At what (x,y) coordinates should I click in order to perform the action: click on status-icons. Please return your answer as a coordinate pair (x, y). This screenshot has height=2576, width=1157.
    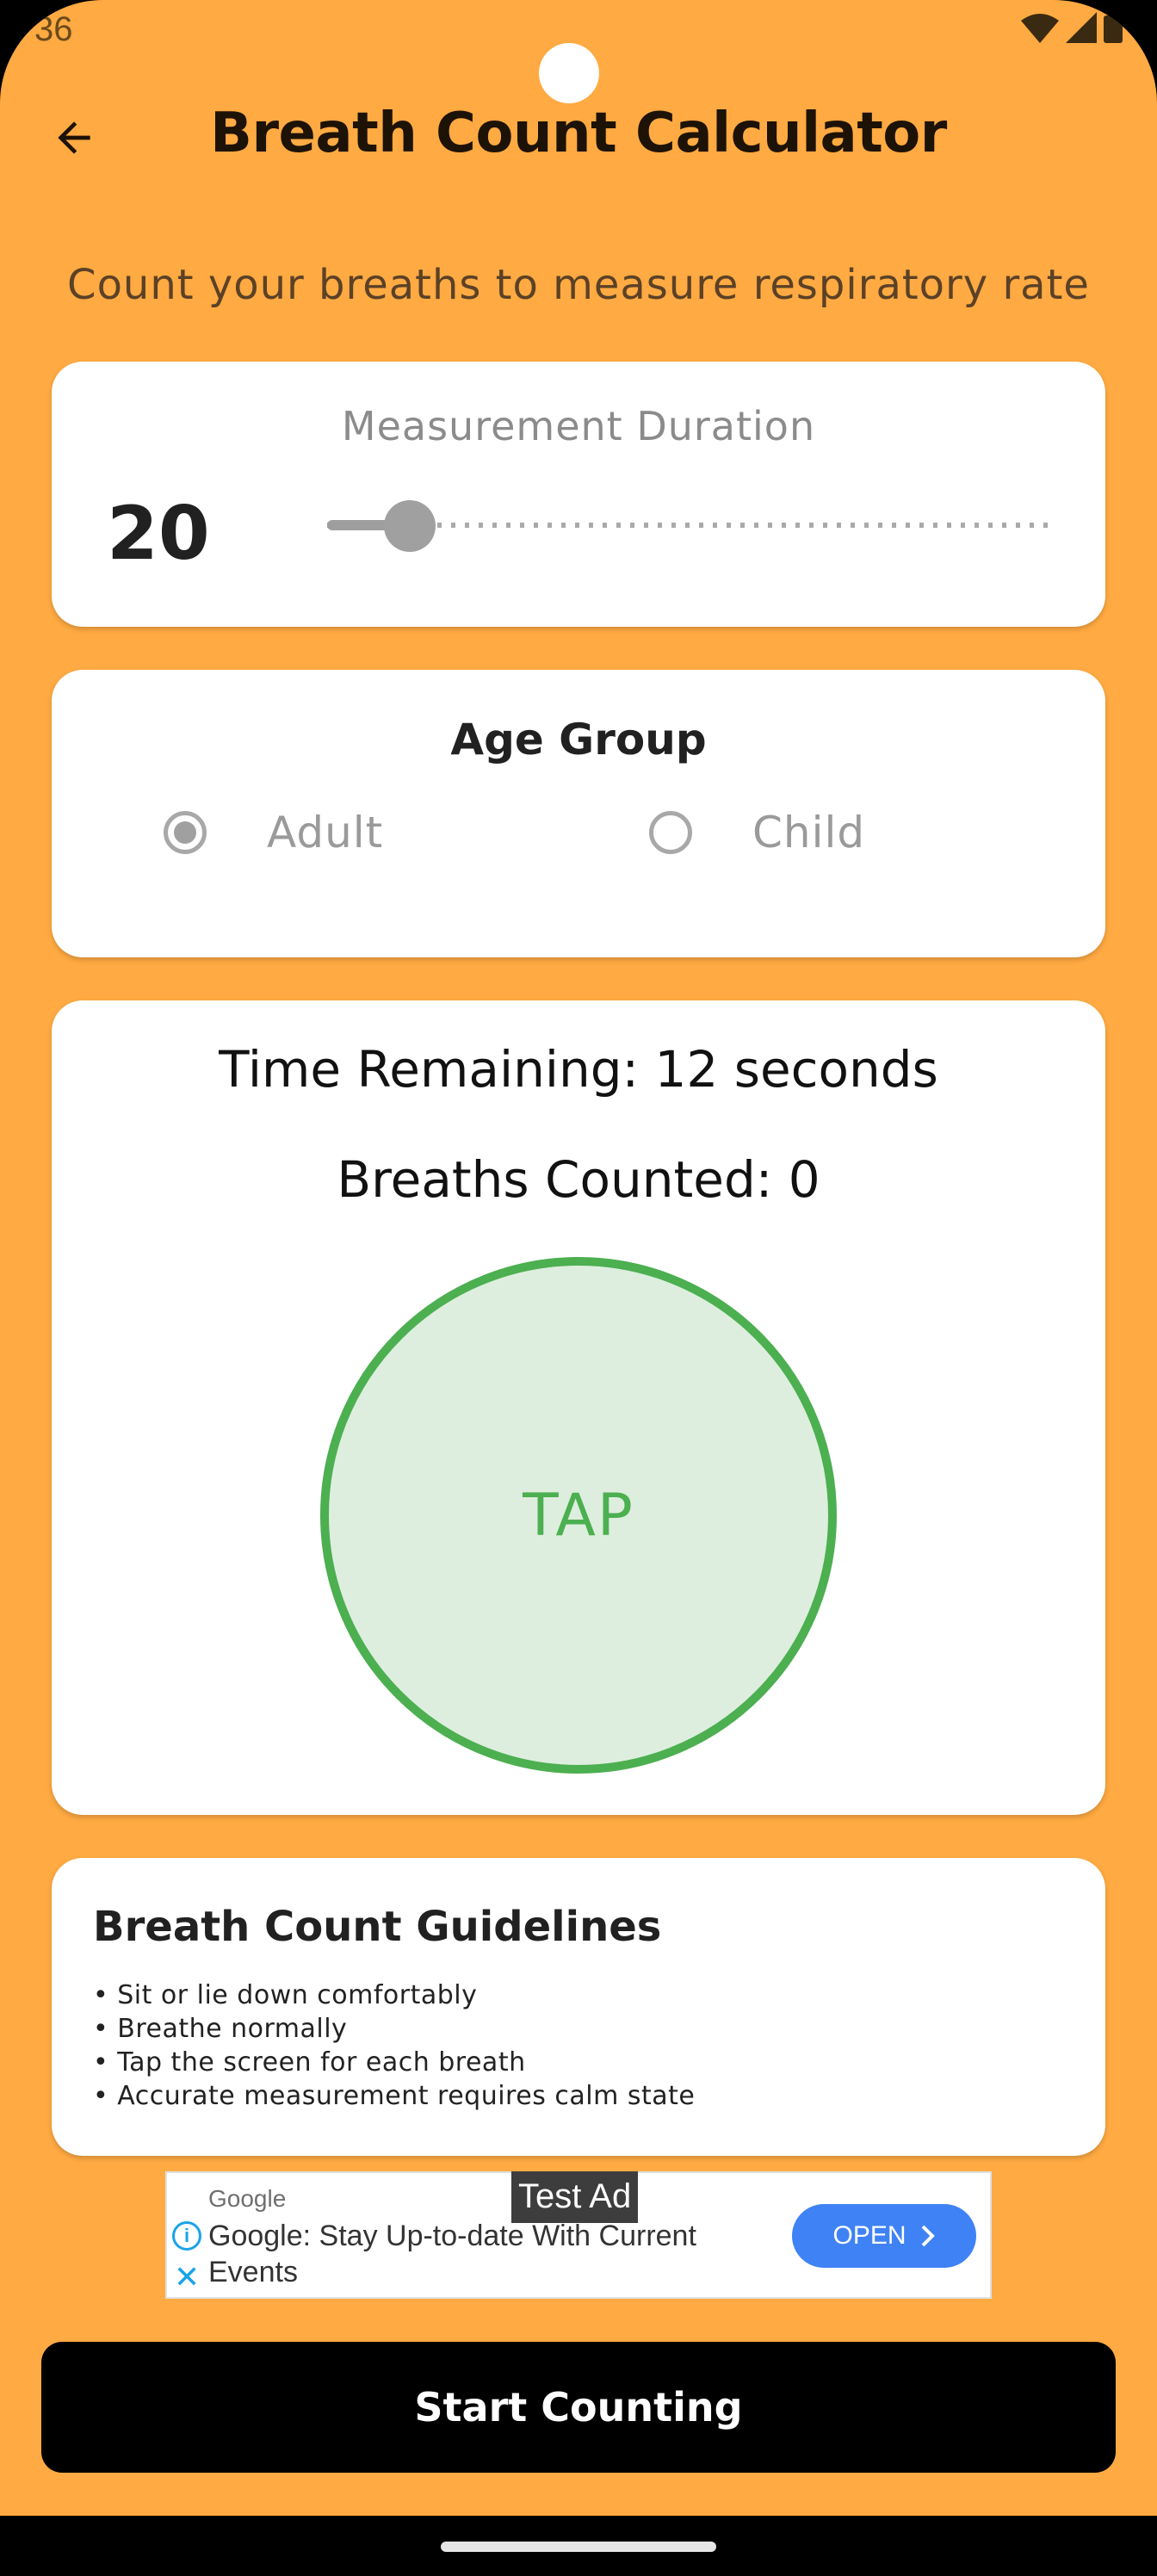
    Looking at the image, I should click on (1072, 29).